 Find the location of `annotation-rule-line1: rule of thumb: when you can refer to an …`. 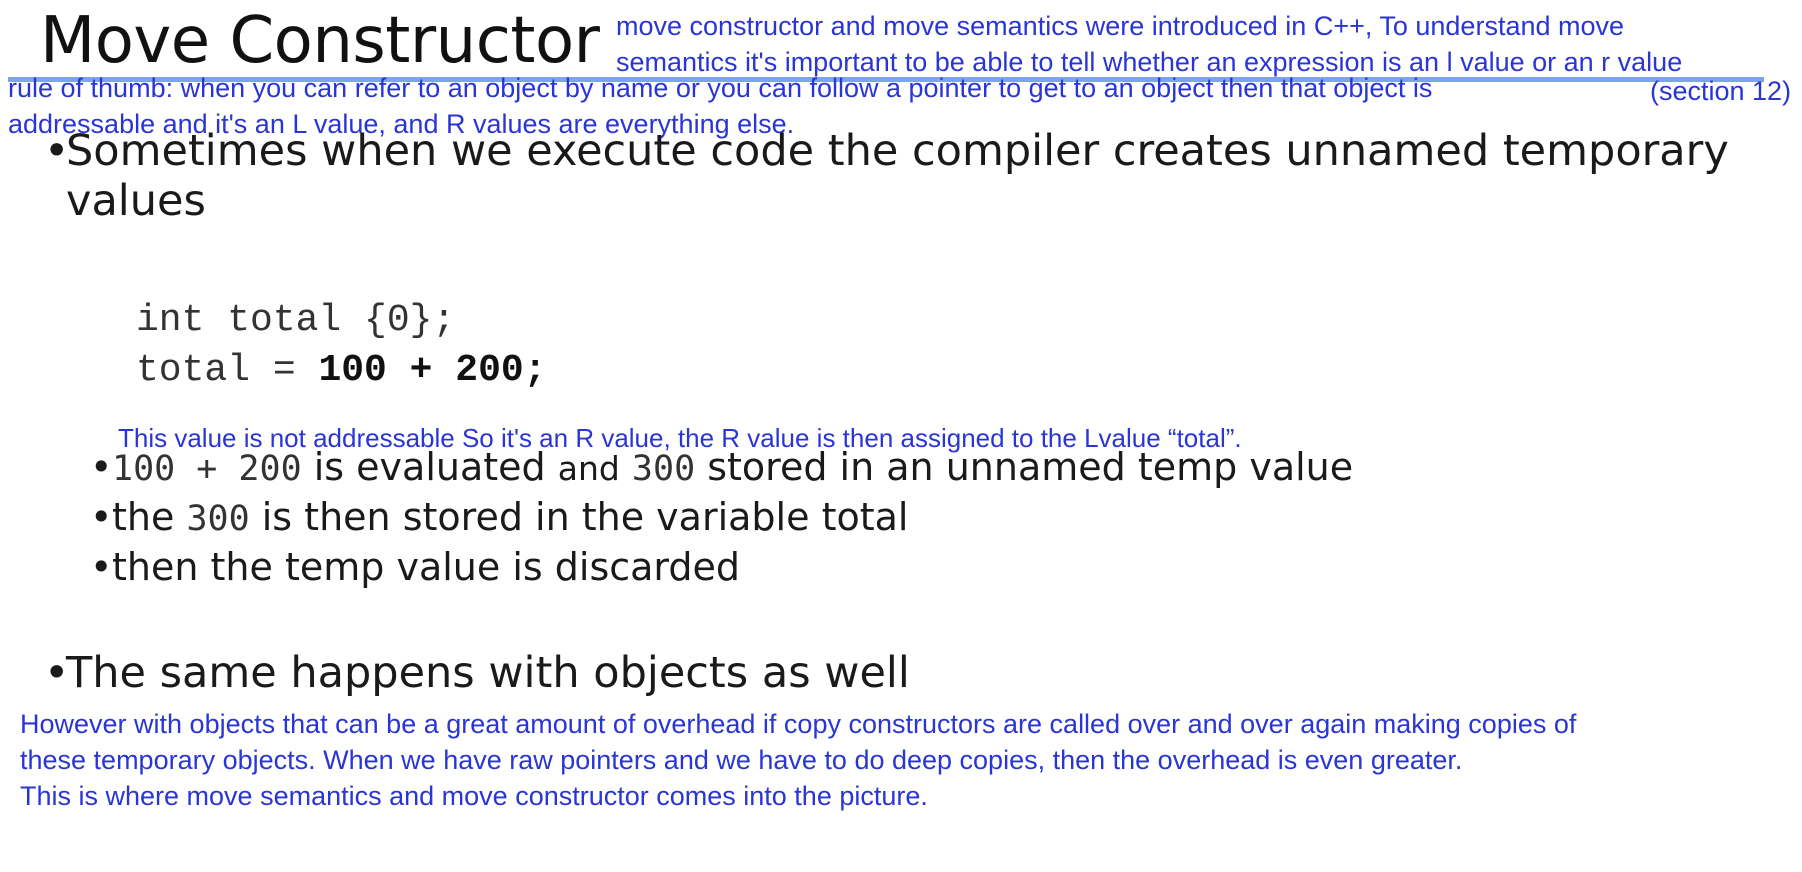

annotation-rule-line1: rule of thumb: when you can refer to an … is located at coordinates (720, 88).